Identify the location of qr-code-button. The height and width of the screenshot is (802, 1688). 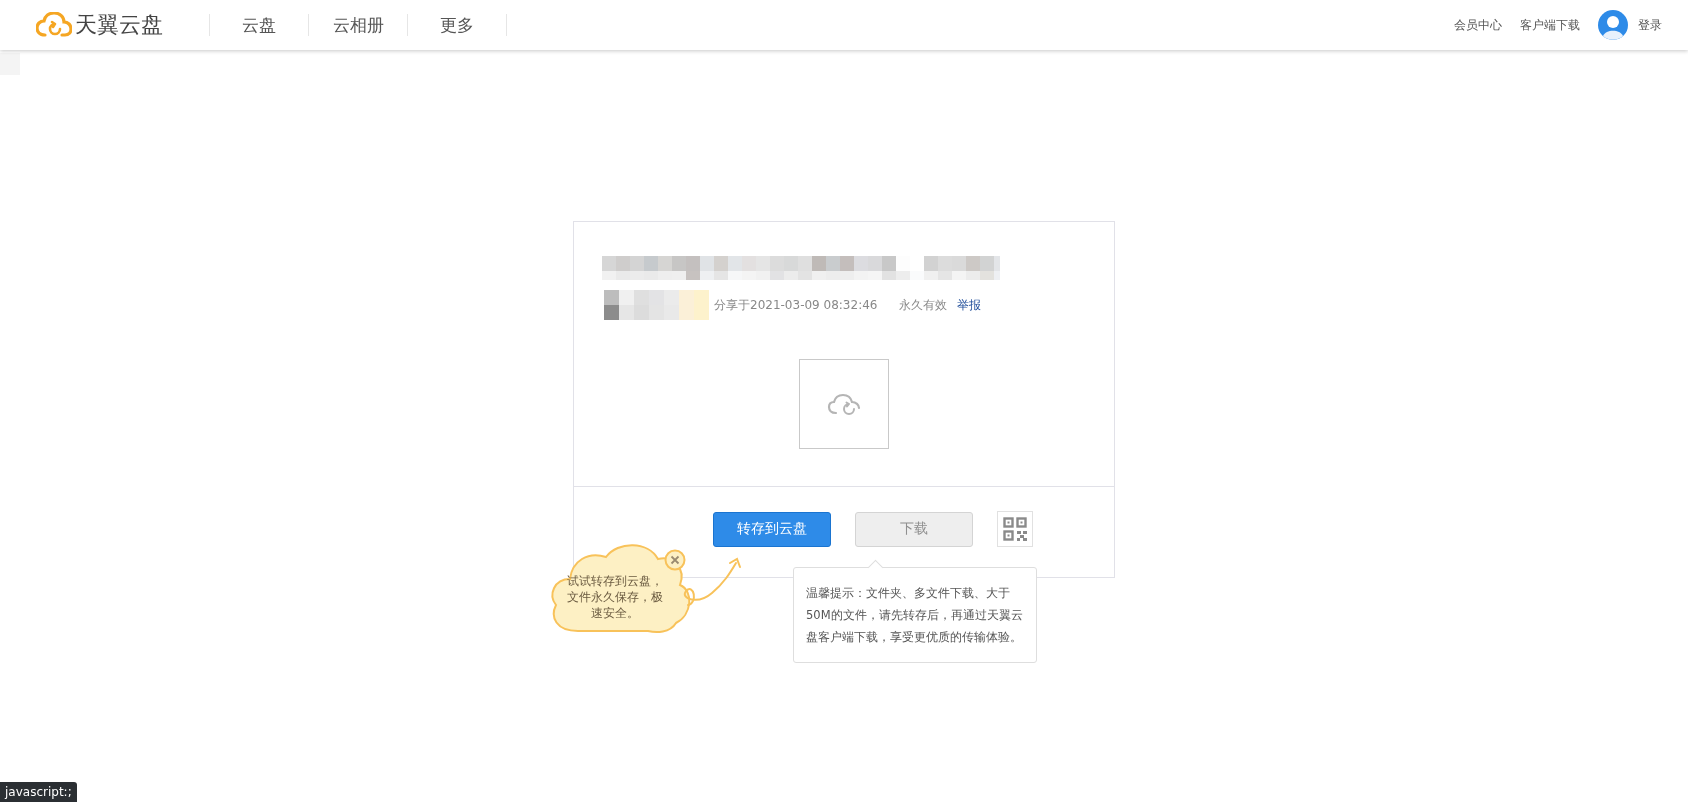
(1015, 529).